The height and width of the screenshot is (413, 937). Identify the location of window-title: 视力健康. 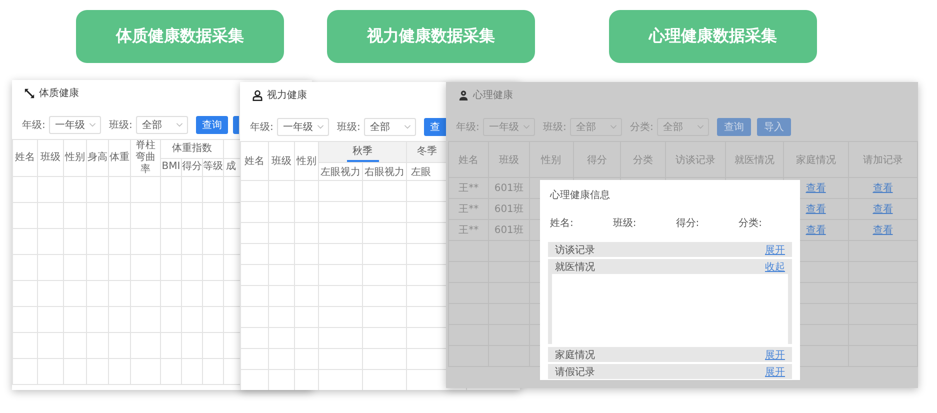
(287, 95).